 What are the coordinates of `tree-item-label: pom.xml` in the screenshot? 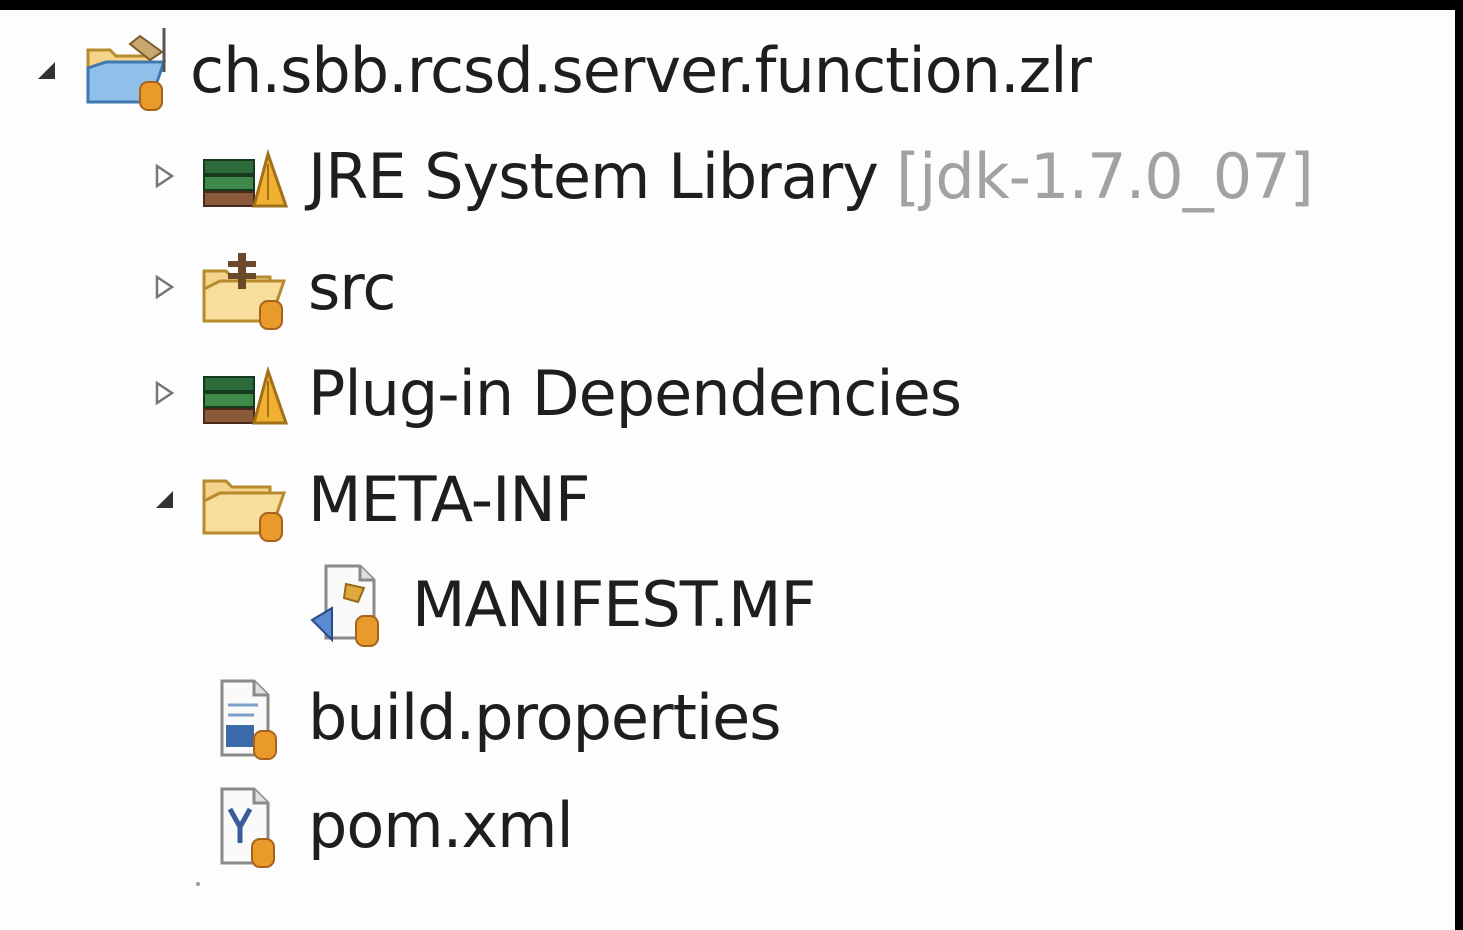 It's located at (441, 825).